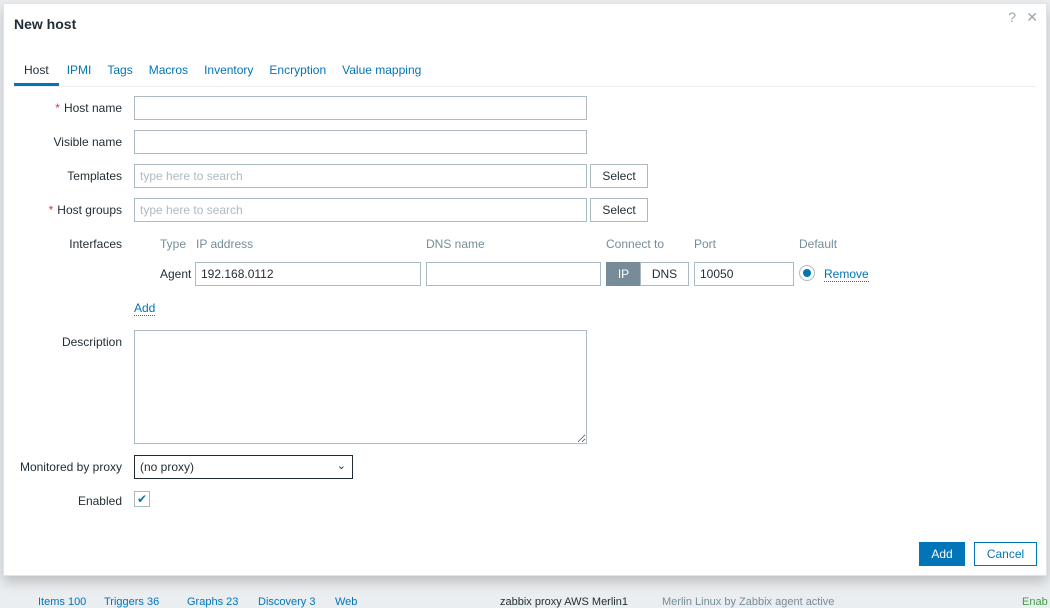  Describe the element at coordinates (619, 176) in the screenshot. I see `templates-select-button: Select` at that location.